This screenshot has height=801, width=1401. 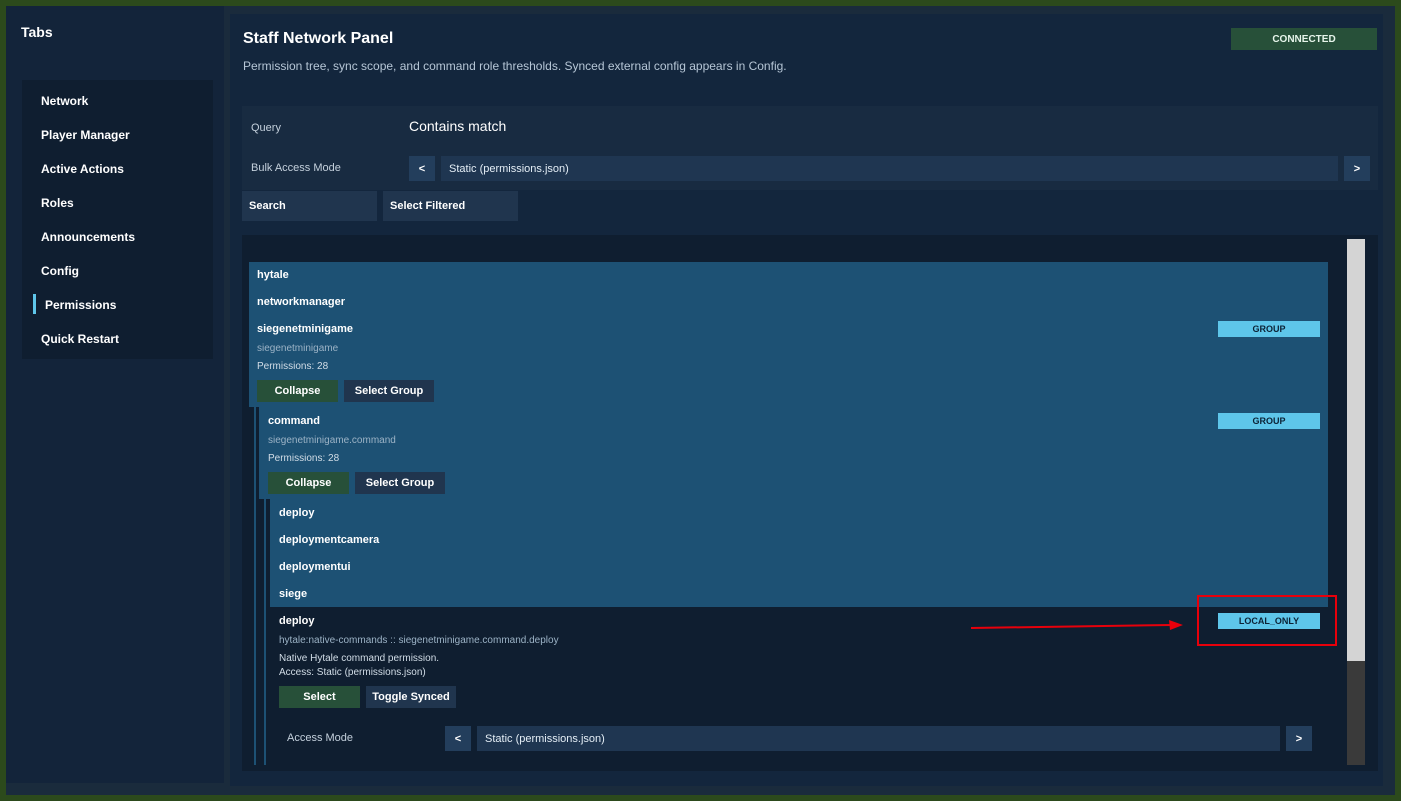 I want to click on active-tab-indicator, so click(x=34, y=304).